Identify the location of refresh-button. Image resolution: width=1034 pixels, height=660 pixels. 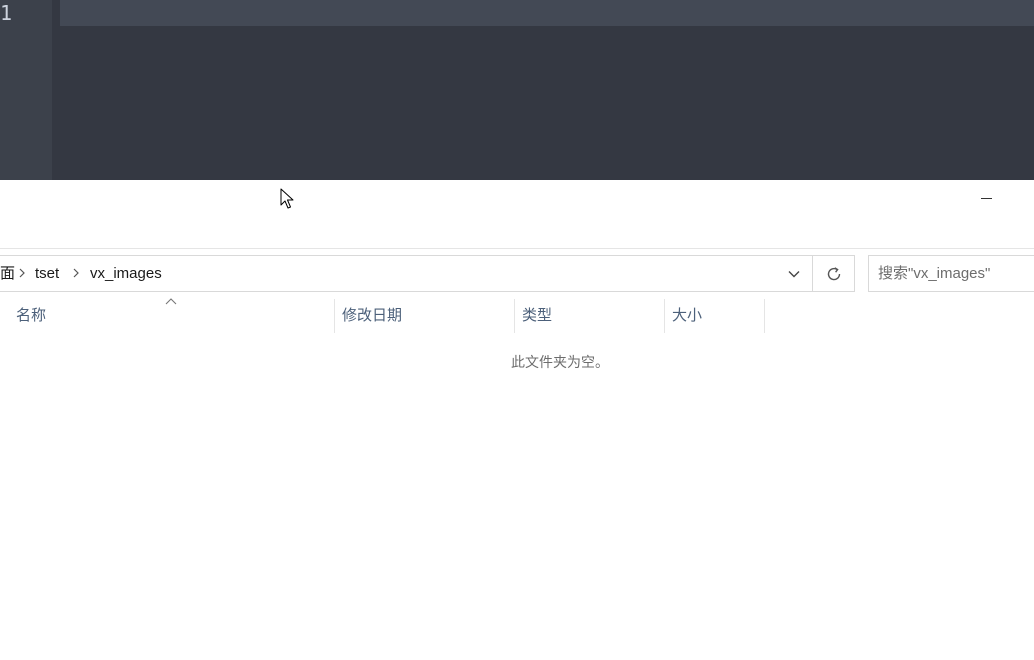
(833, 273).